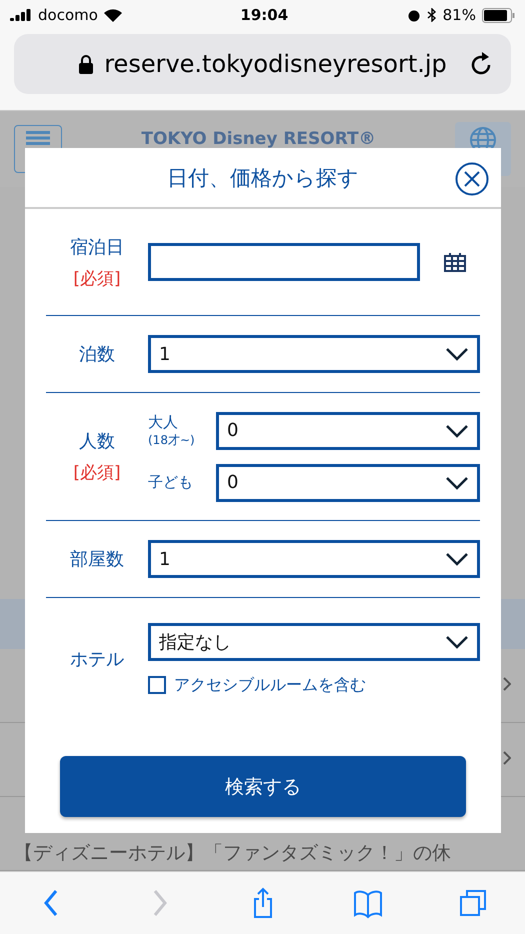  I want to click on address-bar: reserve.tokyodisneyresort.jp, so click(262, 64).